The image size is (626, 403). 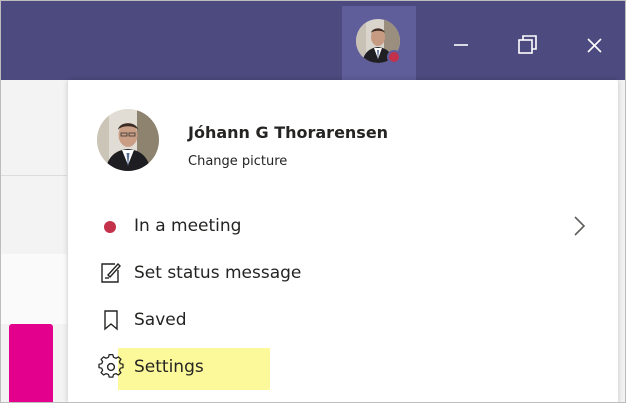 I want to click on set-status-message-item: Set status message, so click(x=343, y=273).